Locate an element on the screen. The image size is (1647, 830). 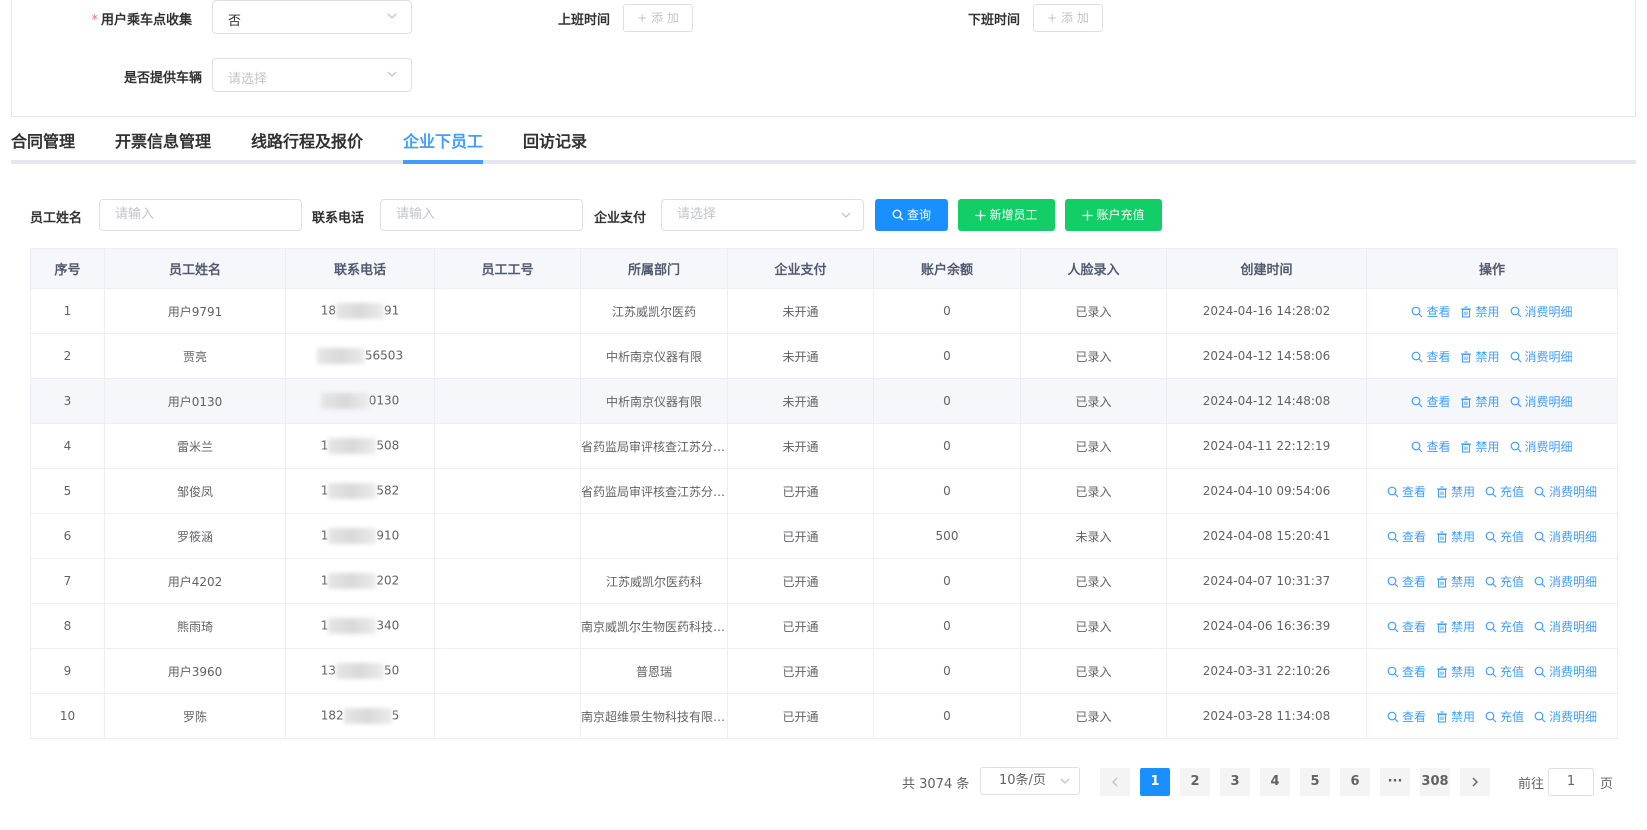
tab-invoice: 开票信息管理 is located at coordinates (163, 146).